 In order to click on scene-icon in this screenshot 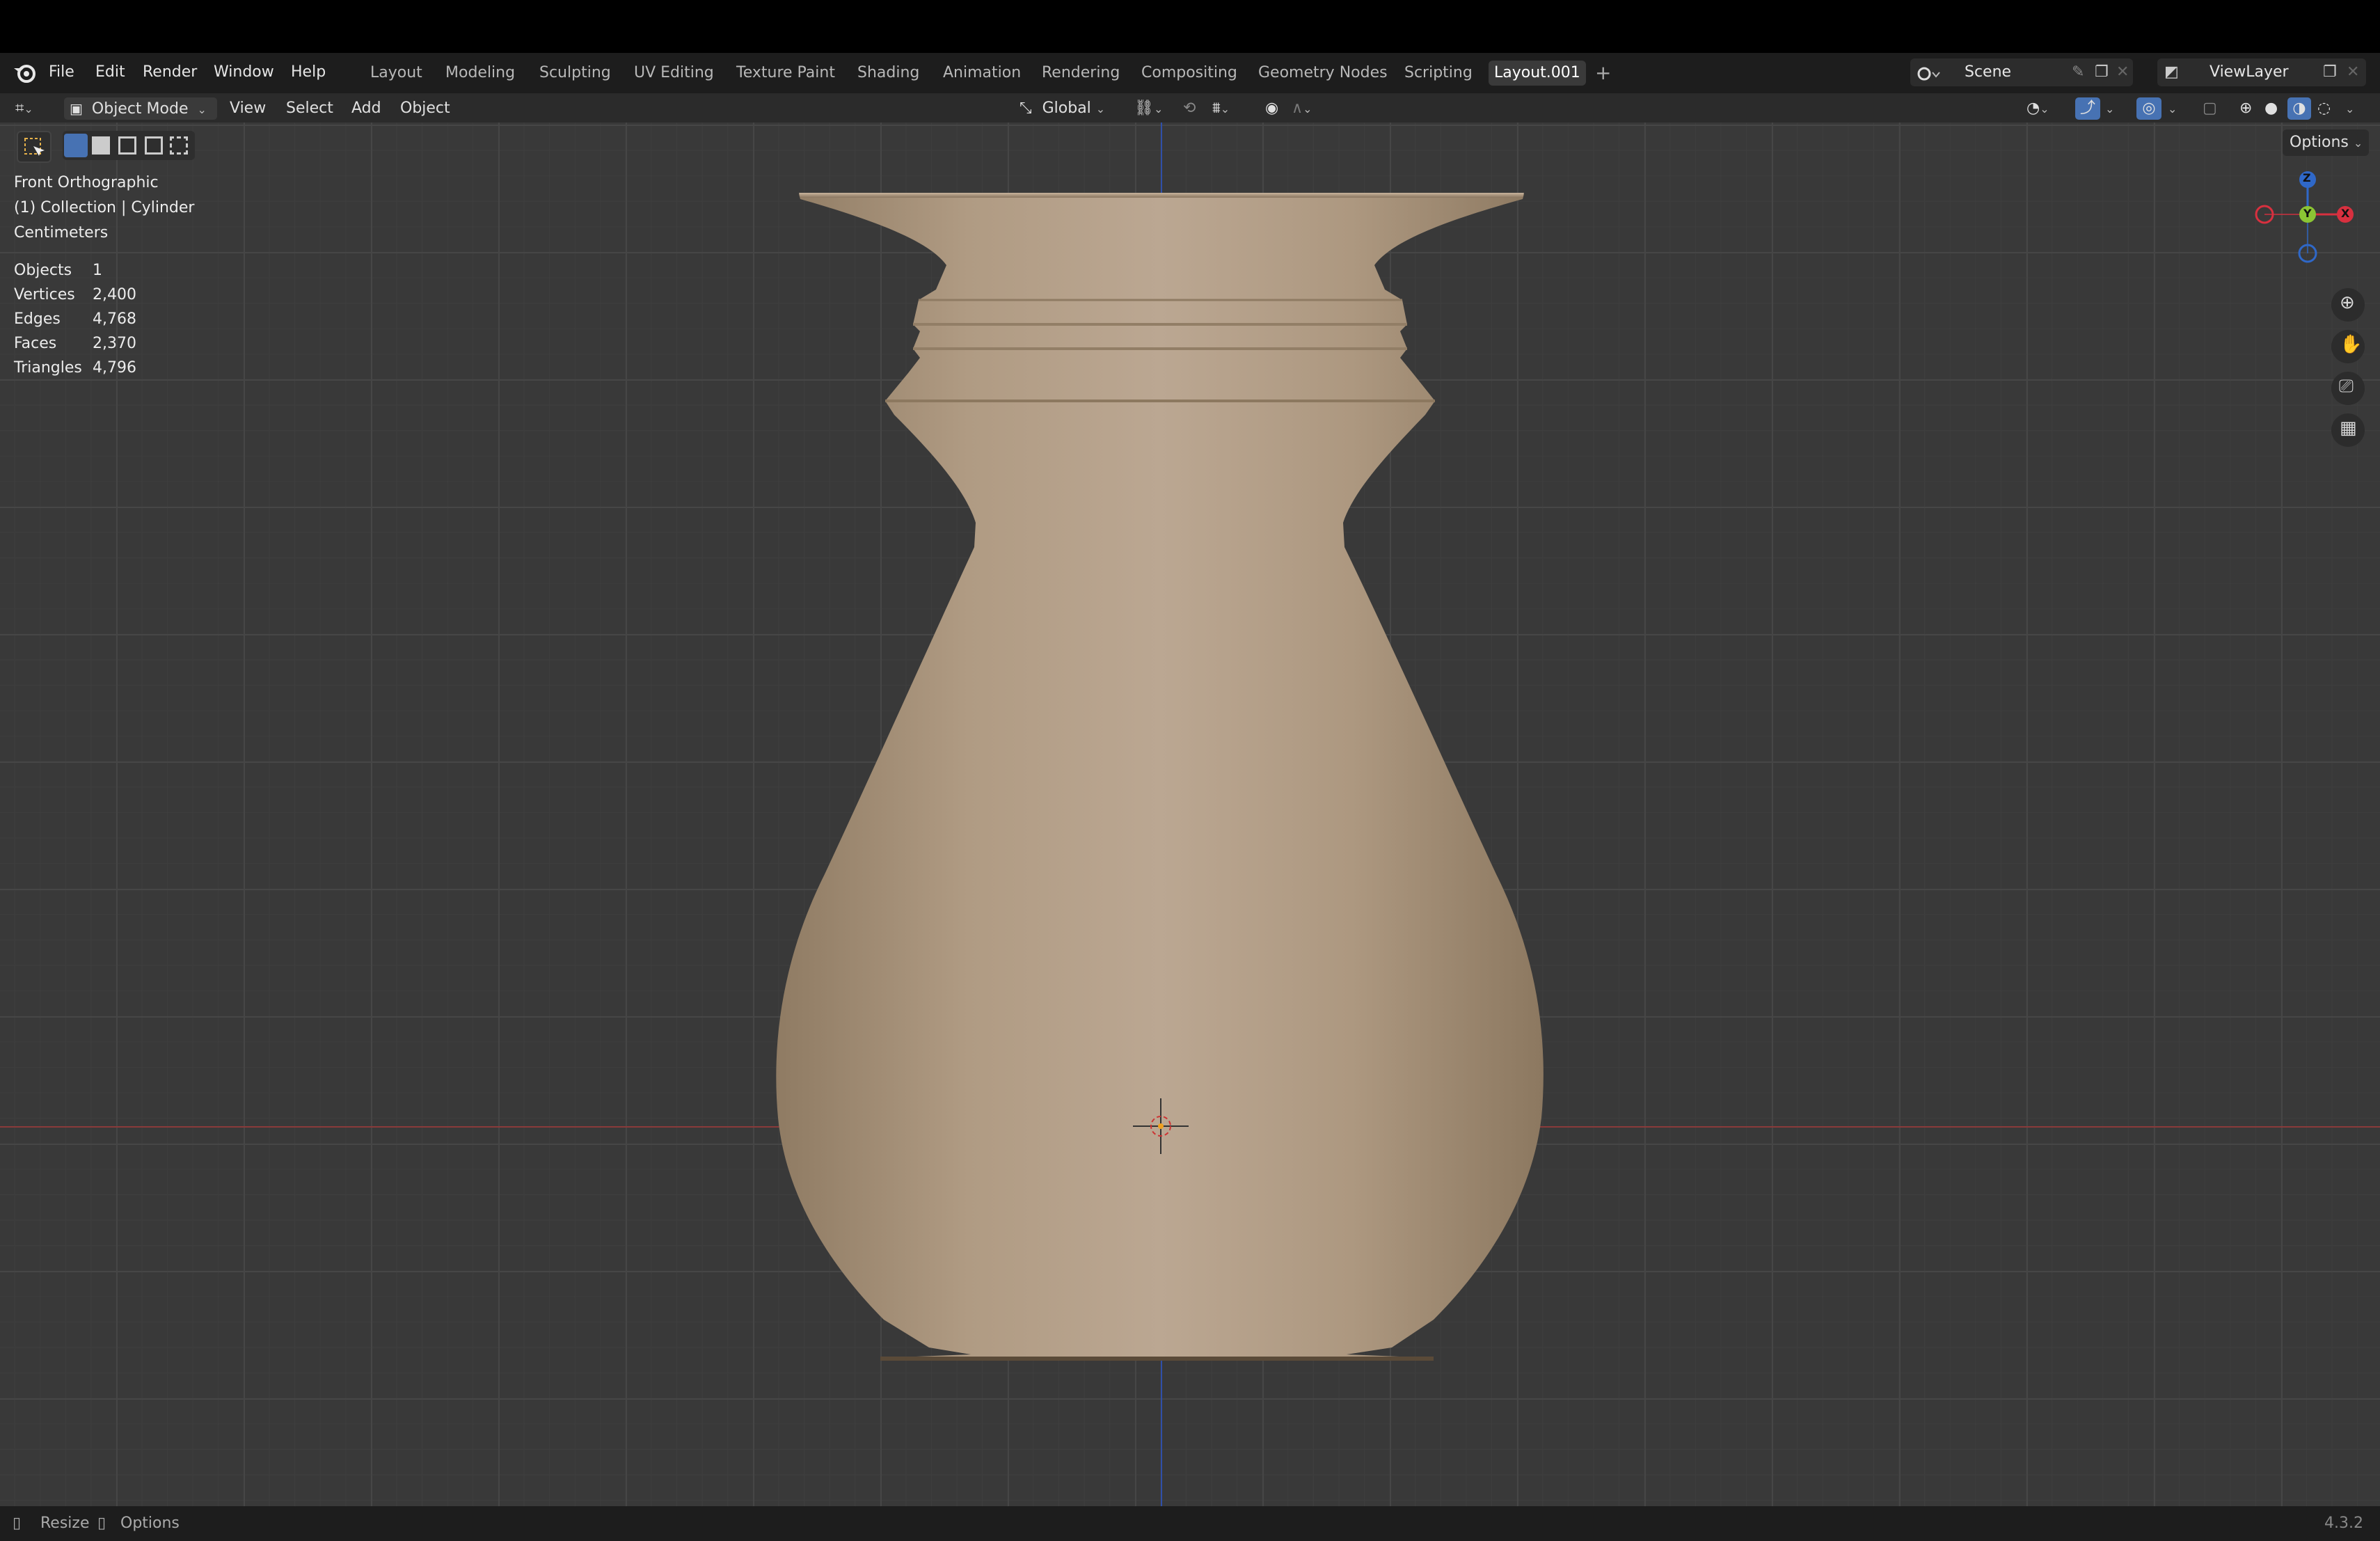, I will do `click(1928, 74)`.